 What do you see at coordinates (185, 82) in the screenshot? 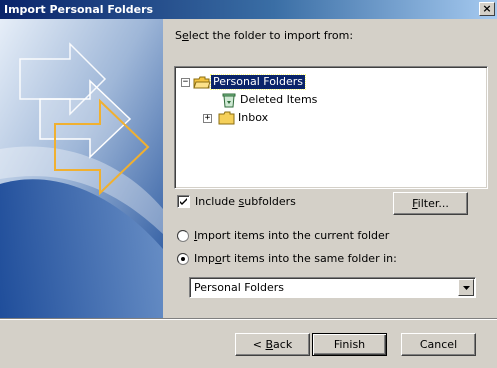
I see `collapse-icon: −` at bounding box center [185, 82].